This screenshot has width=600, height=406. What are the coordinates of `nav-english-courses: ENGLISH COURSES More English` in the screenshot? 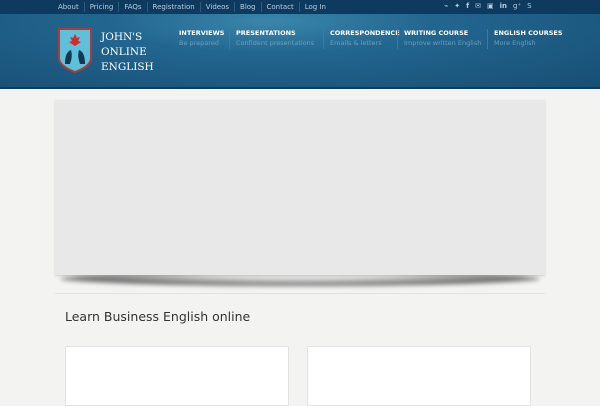 It's located at (525, 39).